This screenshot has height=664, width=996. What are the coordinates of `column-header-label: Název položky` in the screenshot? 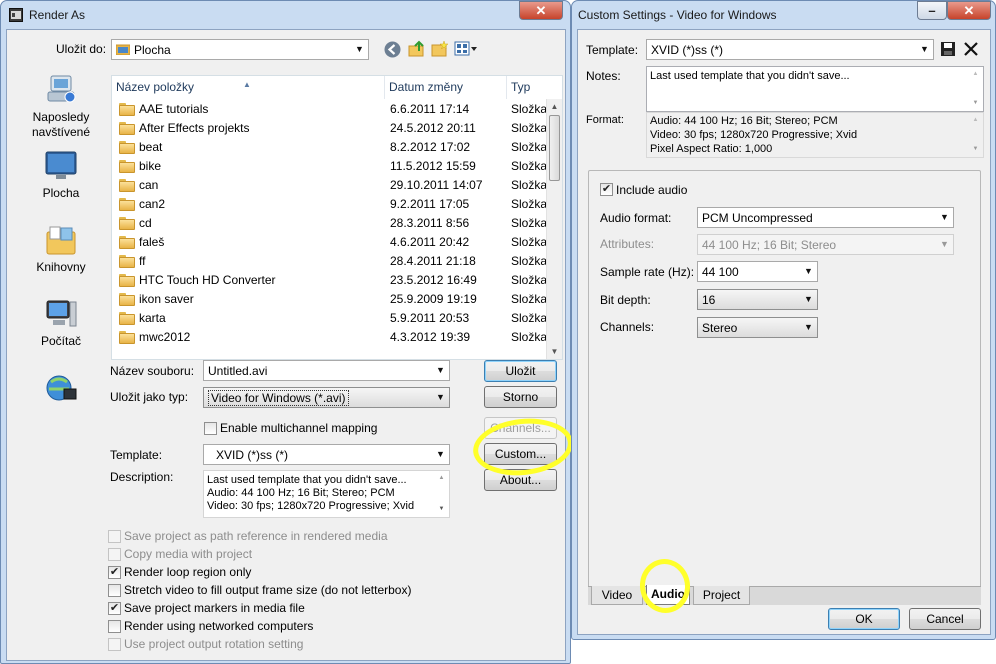 It's located at (155, 87).